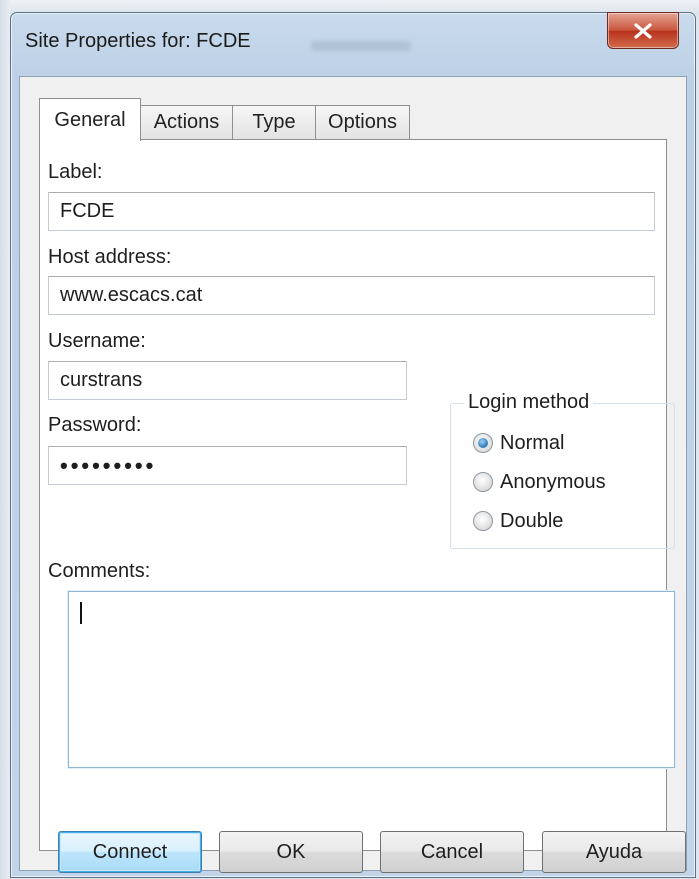  Describe the element at coordinates (130, 852) in the screenshot. I see `connect-button: Connect` at that location.